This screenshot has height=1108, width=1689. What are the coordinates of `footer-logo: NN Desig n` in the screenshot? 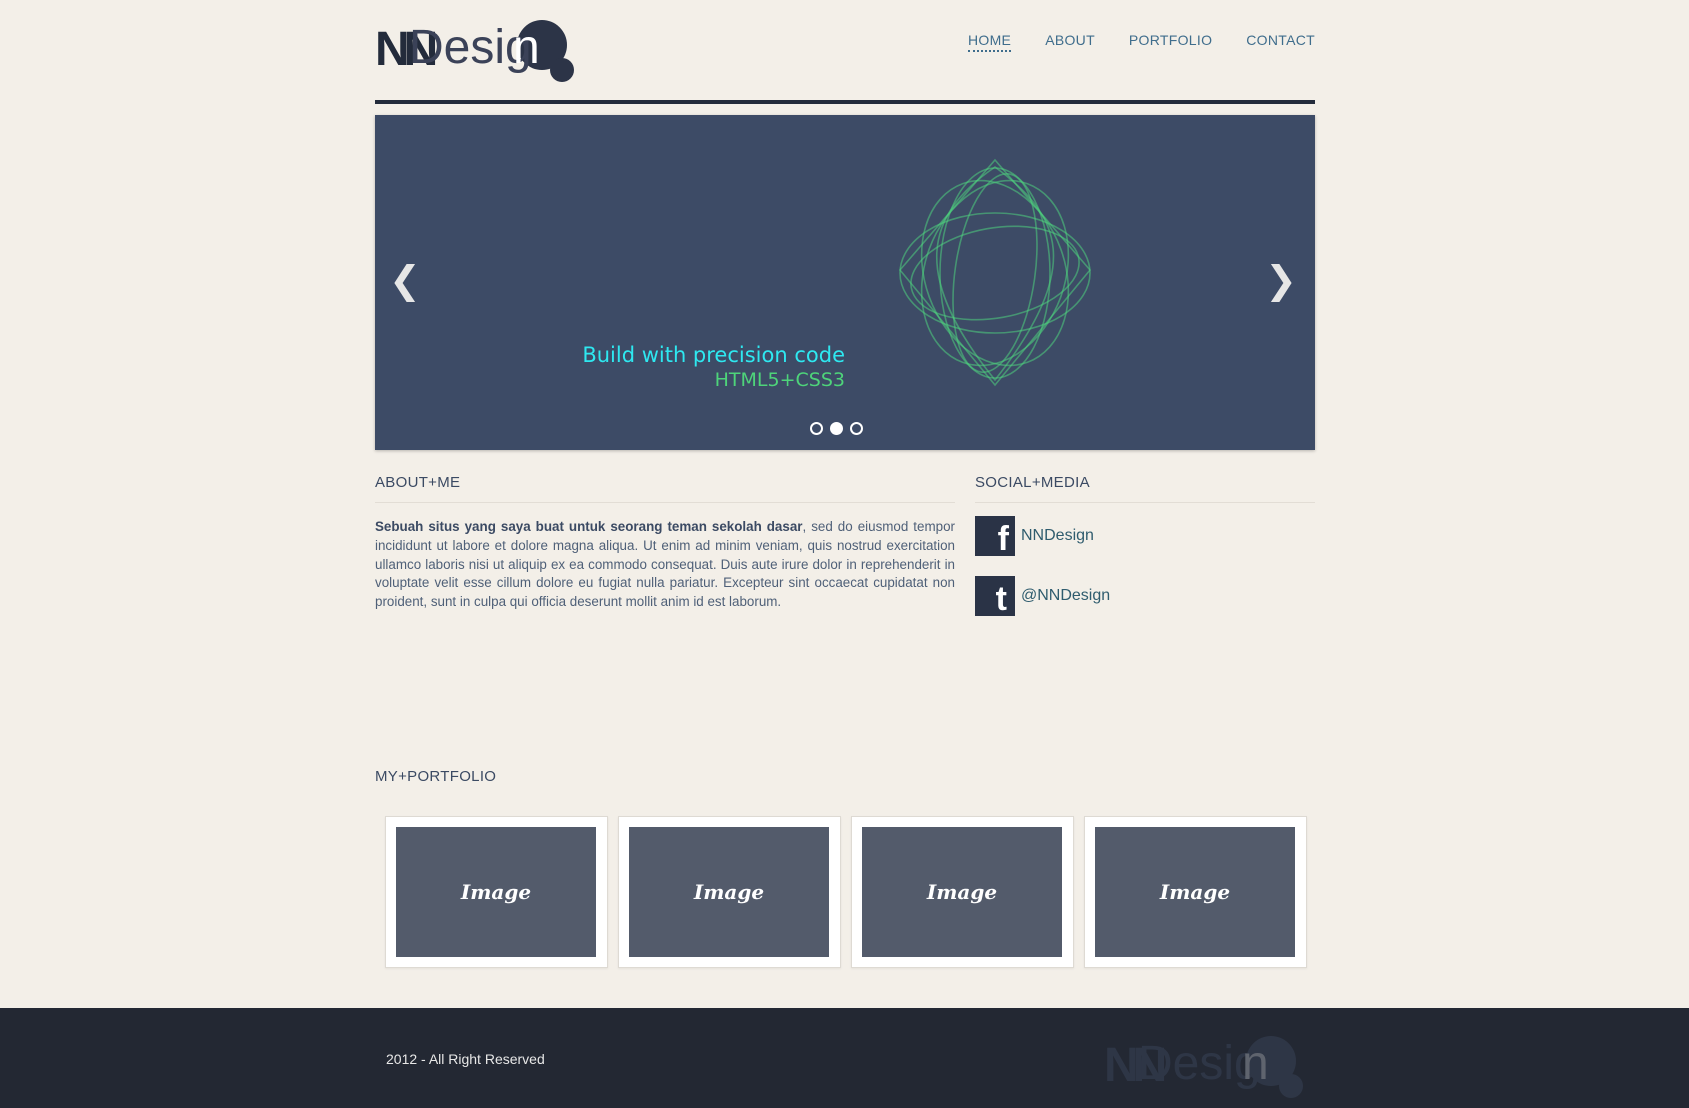 It's located at (1214, 1066).